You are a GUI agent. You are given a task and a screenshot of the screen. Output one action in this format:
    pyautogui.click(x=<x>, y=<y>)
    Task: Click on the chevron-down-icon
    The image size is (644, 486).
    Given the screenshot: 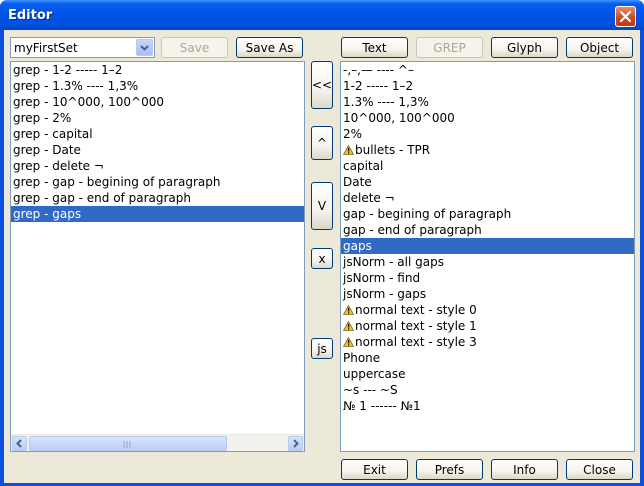 What is the action you would take?
    pyautogui.click(x=144, y=48)
    